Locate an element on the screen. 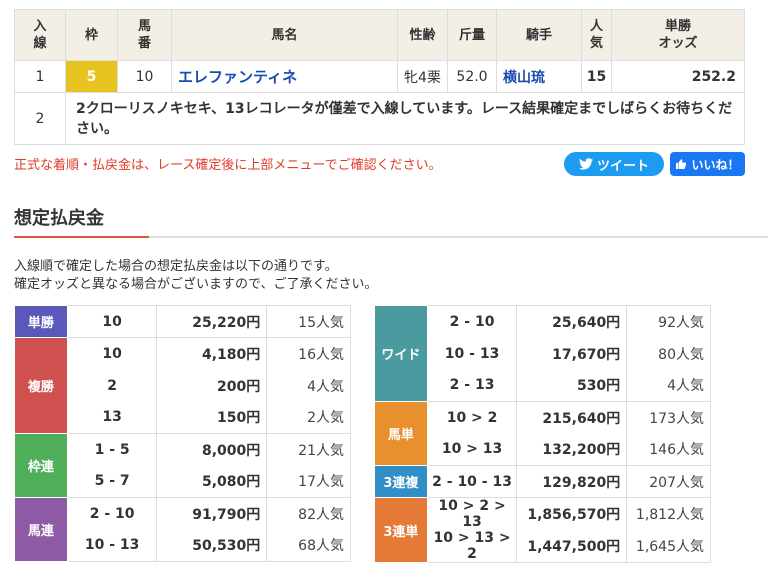 This screenshot has width=768, height=563. fukusho-label: 複勝 is located at coordinates (41, 385).